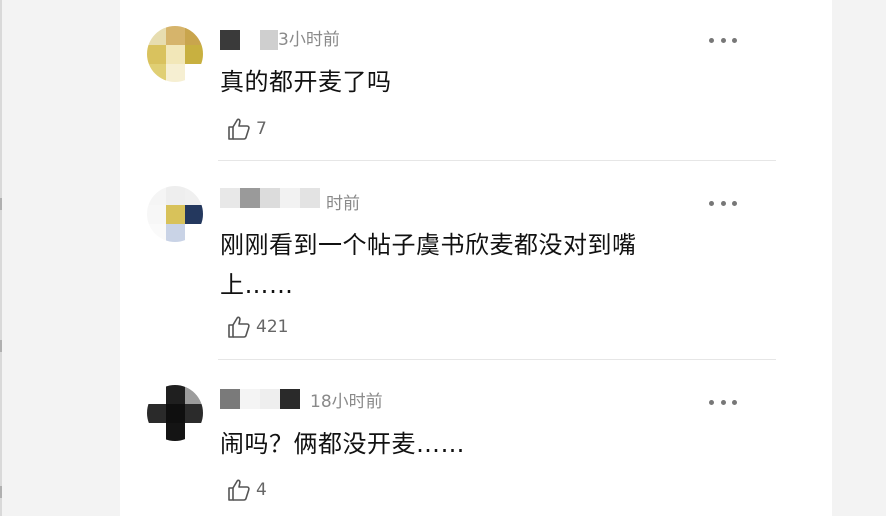  Describe the element at coordinates (261, 490) in the screenshot. I see `like-count: 4` at that location.